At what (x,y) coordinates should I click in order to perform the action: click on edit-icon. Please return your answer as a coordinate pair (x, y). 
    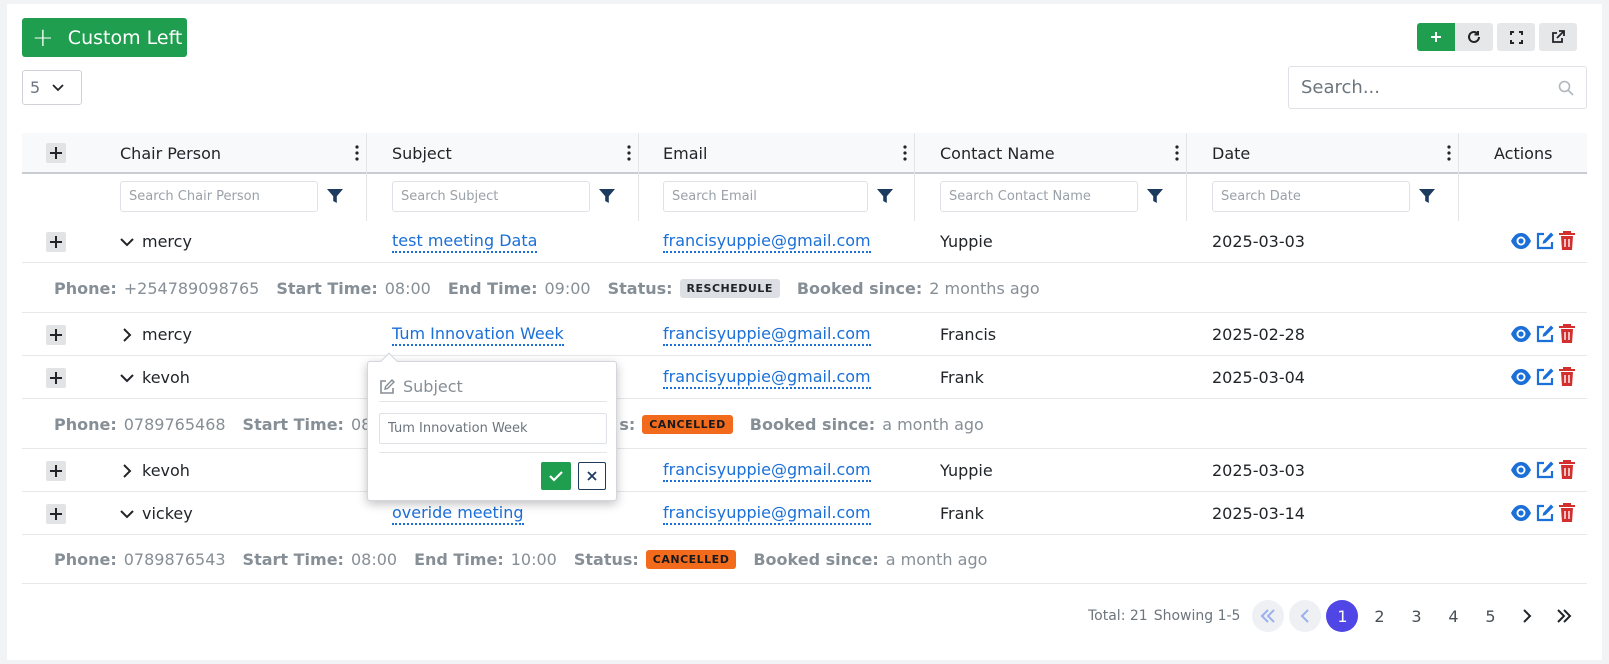
    Looking at the image, I should click on (1545, 241).